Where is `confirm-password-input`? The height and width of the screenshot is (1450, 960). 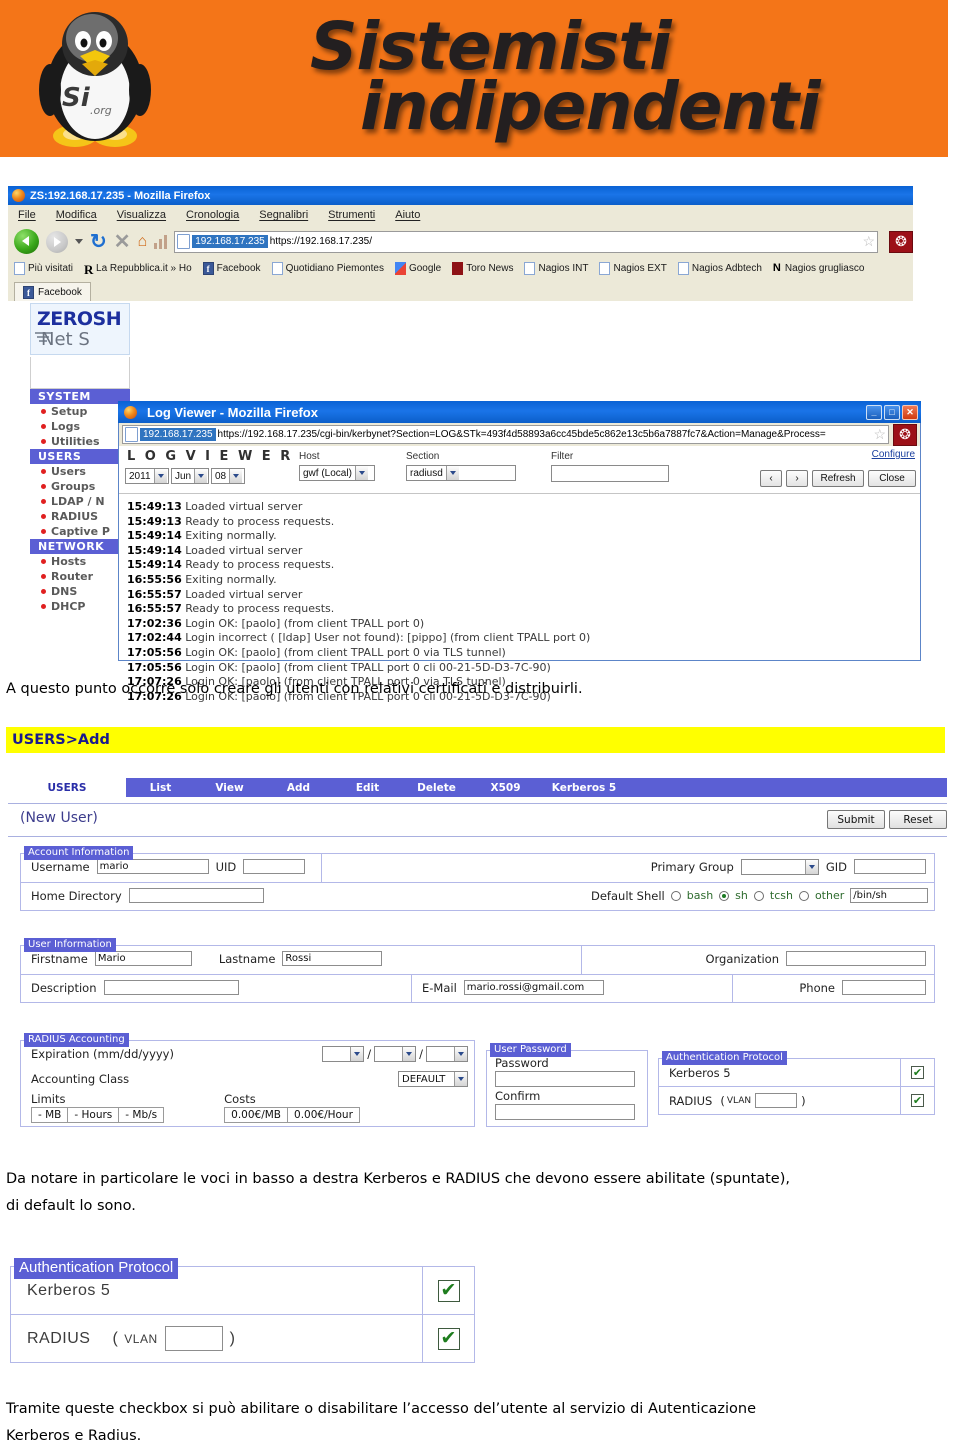 confirm-password-input is located at coordinates (565, 1112).